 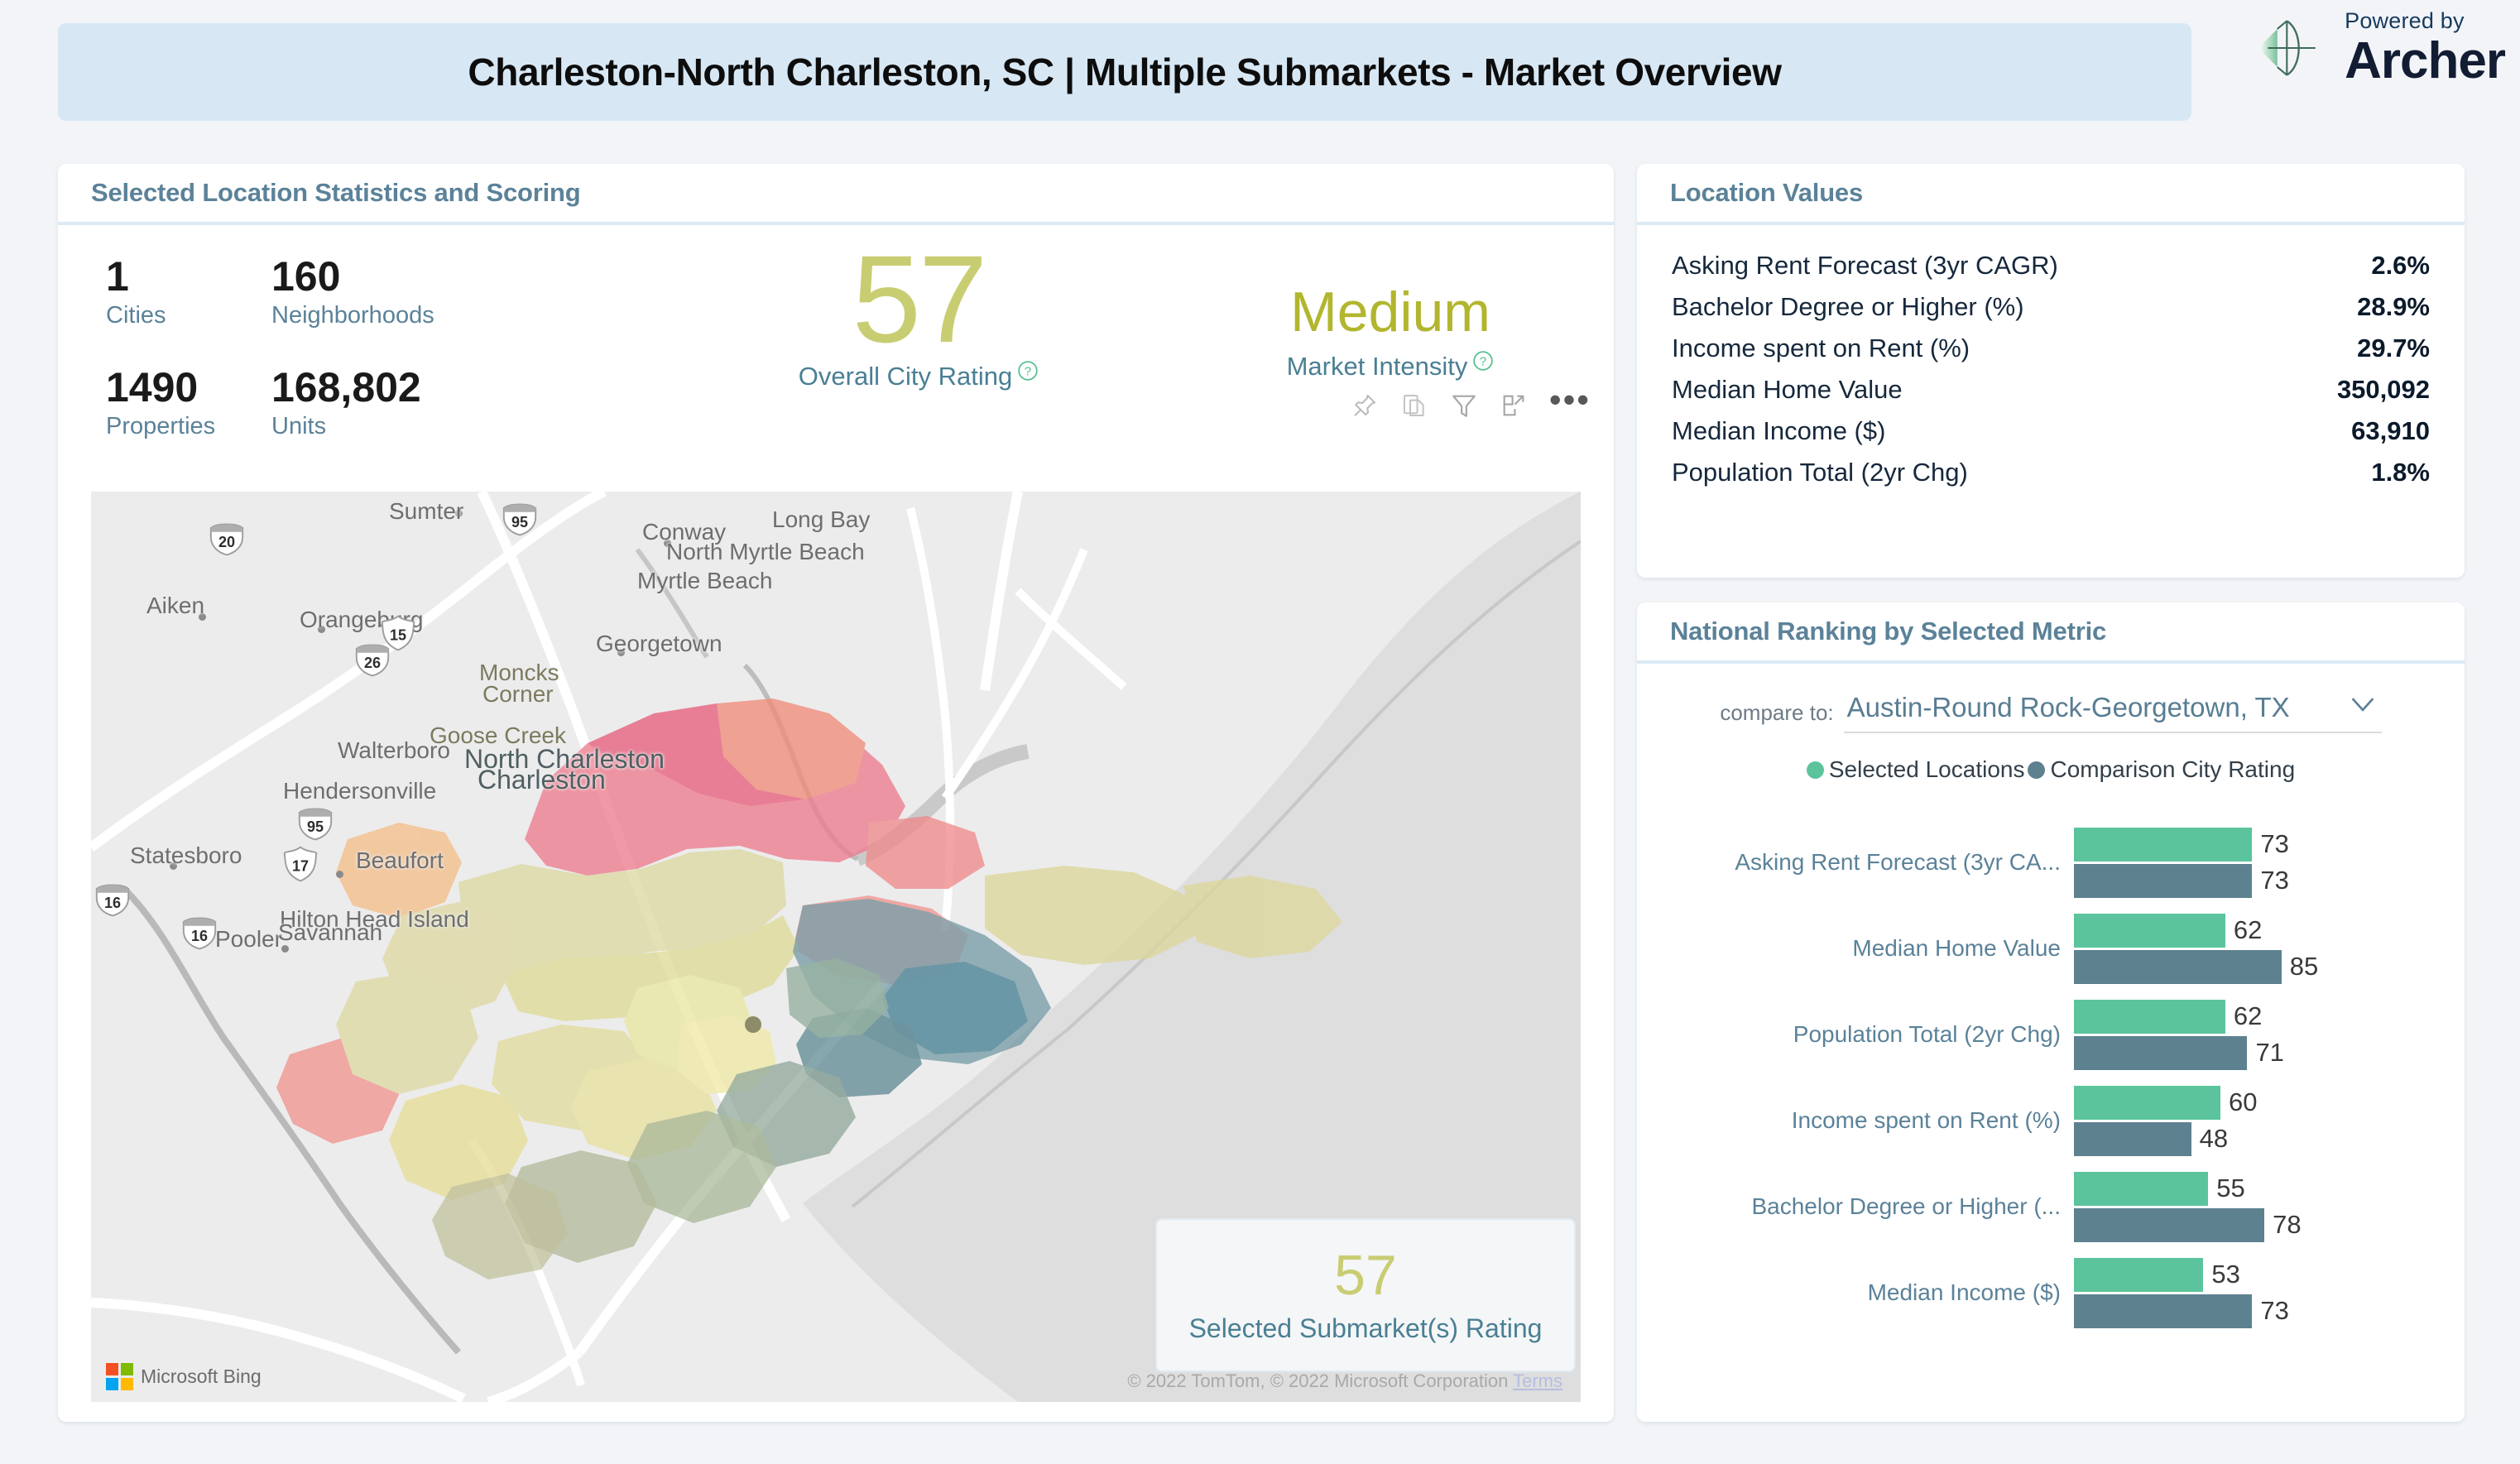 What do you see at coordinates (1537, 1380) in the screenshot?
I see `map-terms-link: Terms` at bounding box center [1537, 1380].